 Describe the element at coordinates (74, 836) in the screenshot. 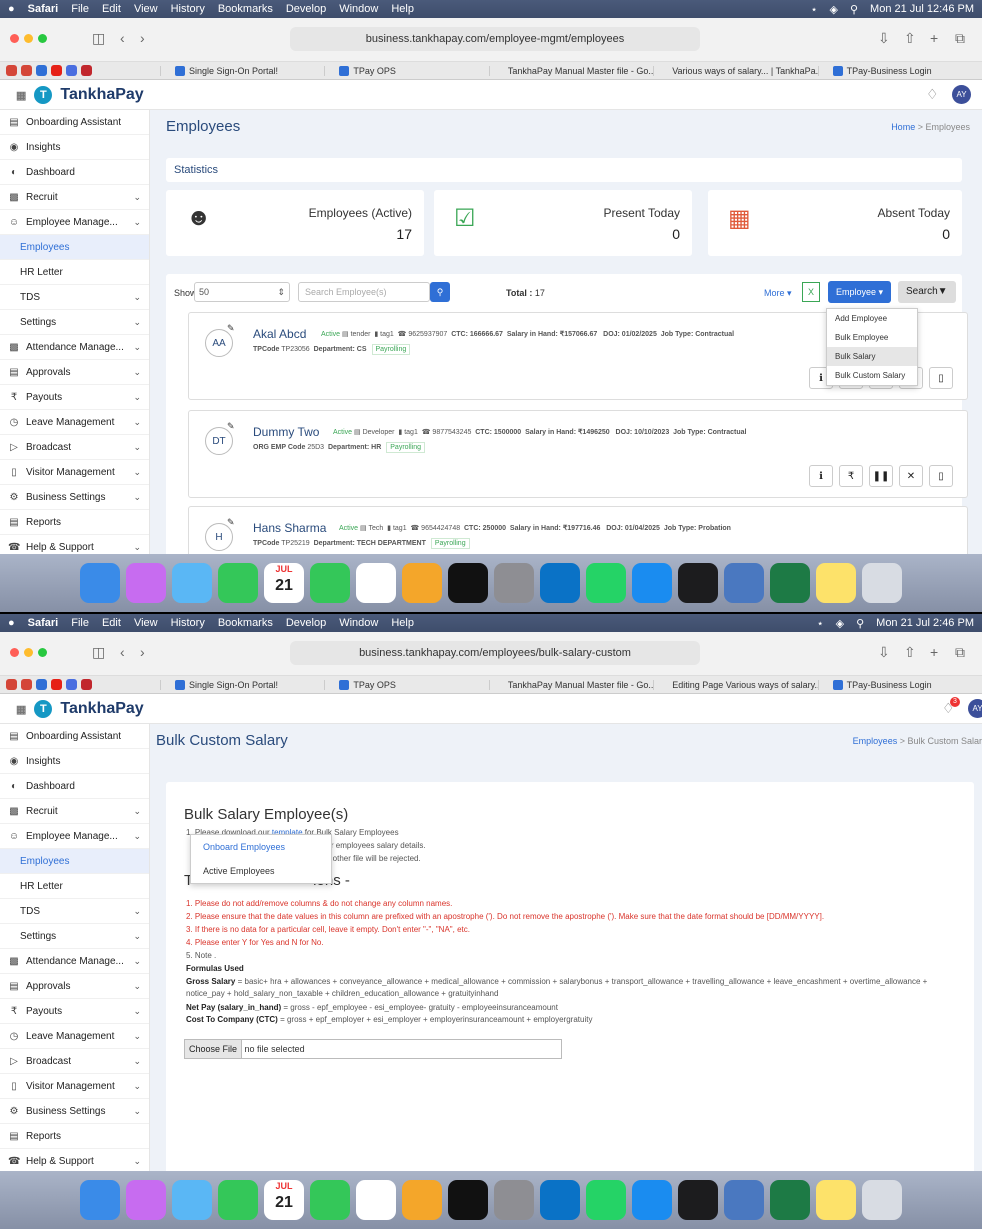

I see `sidebar-item-employee-management: ☺ Employee Manage... ⌄` at that location.